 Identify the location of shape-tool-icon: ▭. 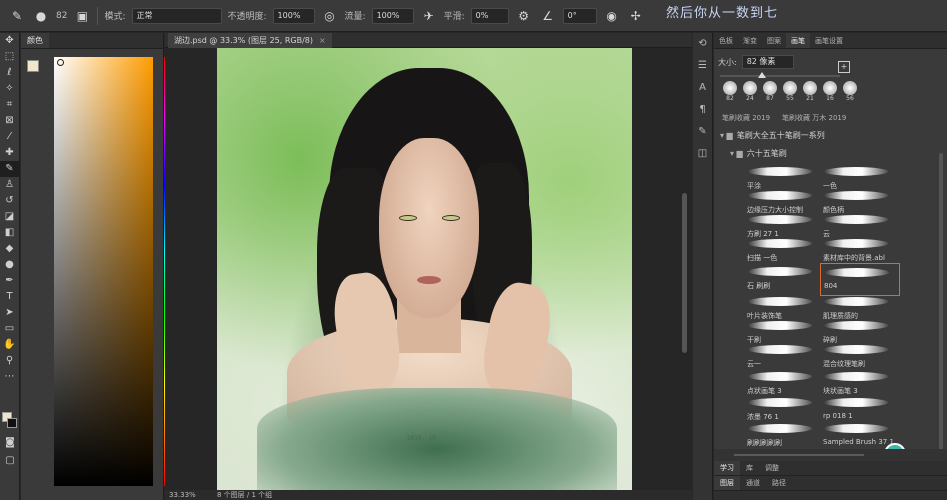
(9, 329).